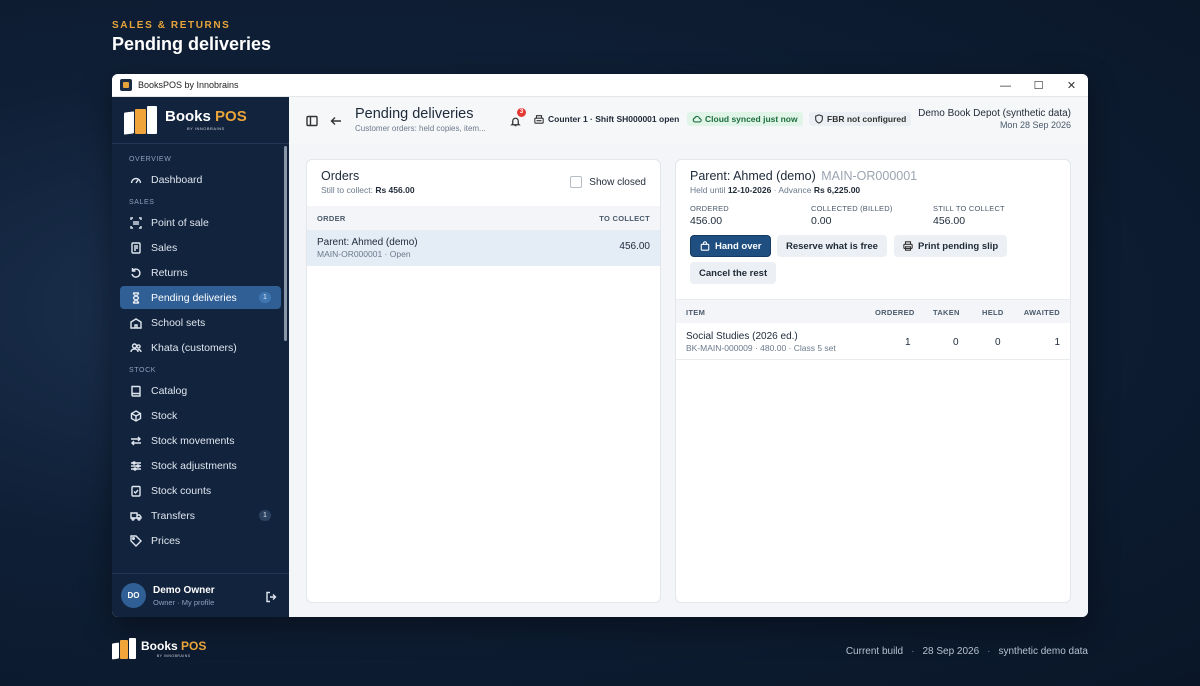 The height and width of the screenshot is (686, 1200). What do you see at coordinates (169, 390) in the screenshot?
I see `sidebar-item-label: Catalog` at bounding box center [169, 390].